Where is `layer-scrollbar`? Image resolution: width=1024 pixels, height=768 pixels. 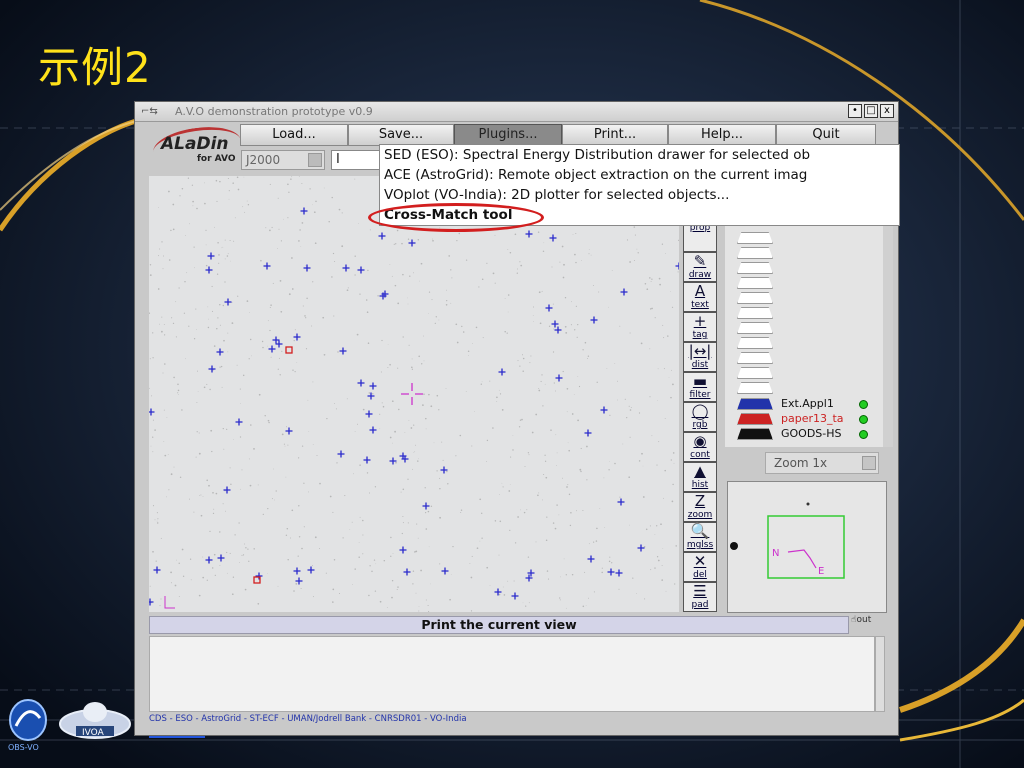
layer-scrollbar is located at coordinates (888, 334).